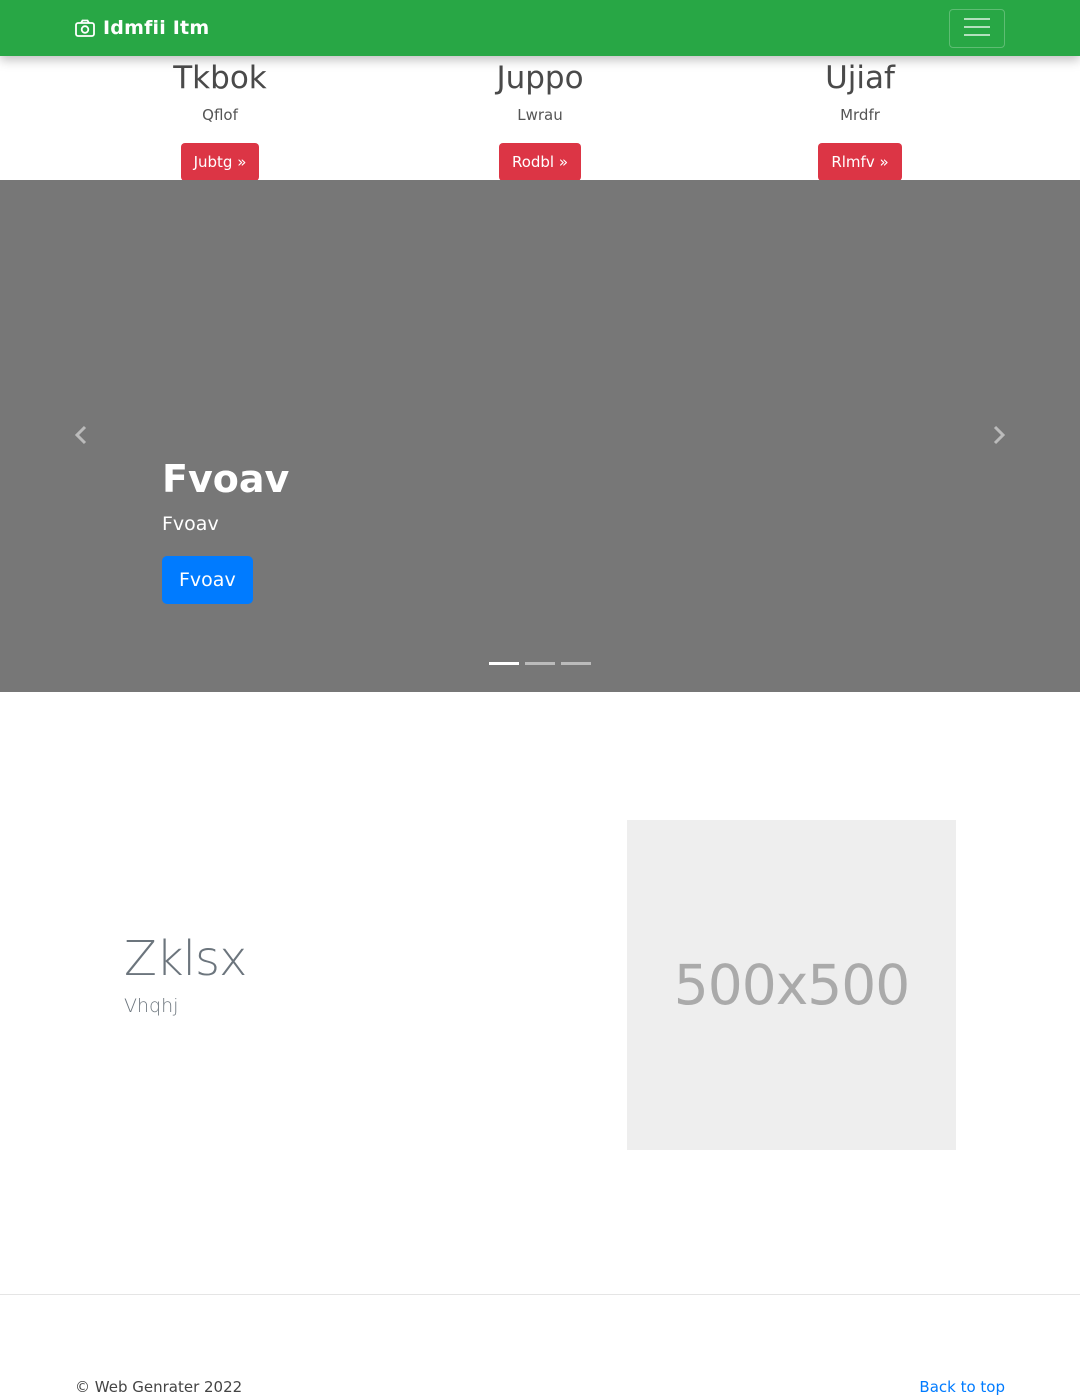 Image resolution: width=1080 pixels, height=1399 pixels. Describe the element at coordinates (156, 28) in the screenshot. I see `brand-title: Idmfii Itm` at that location.